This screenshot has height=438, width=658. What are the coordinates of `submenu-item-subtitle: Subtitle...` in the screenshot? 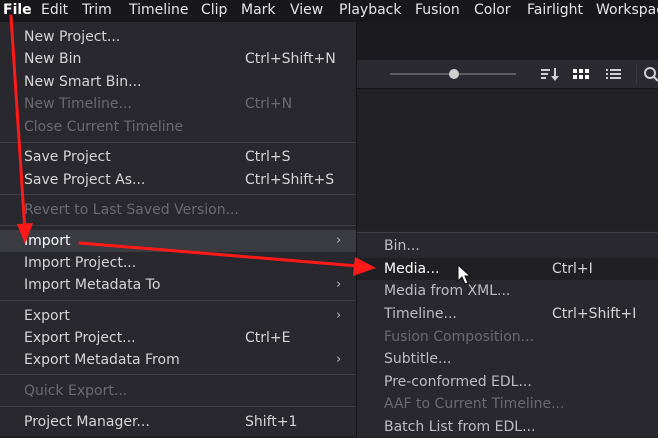 It's located at (507, 359).